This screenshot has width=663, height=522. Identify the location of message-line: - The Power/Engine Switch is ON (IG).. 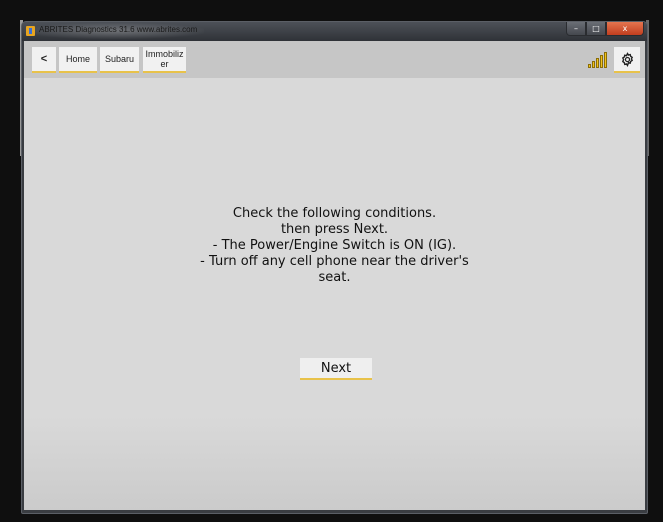
(334, 245).